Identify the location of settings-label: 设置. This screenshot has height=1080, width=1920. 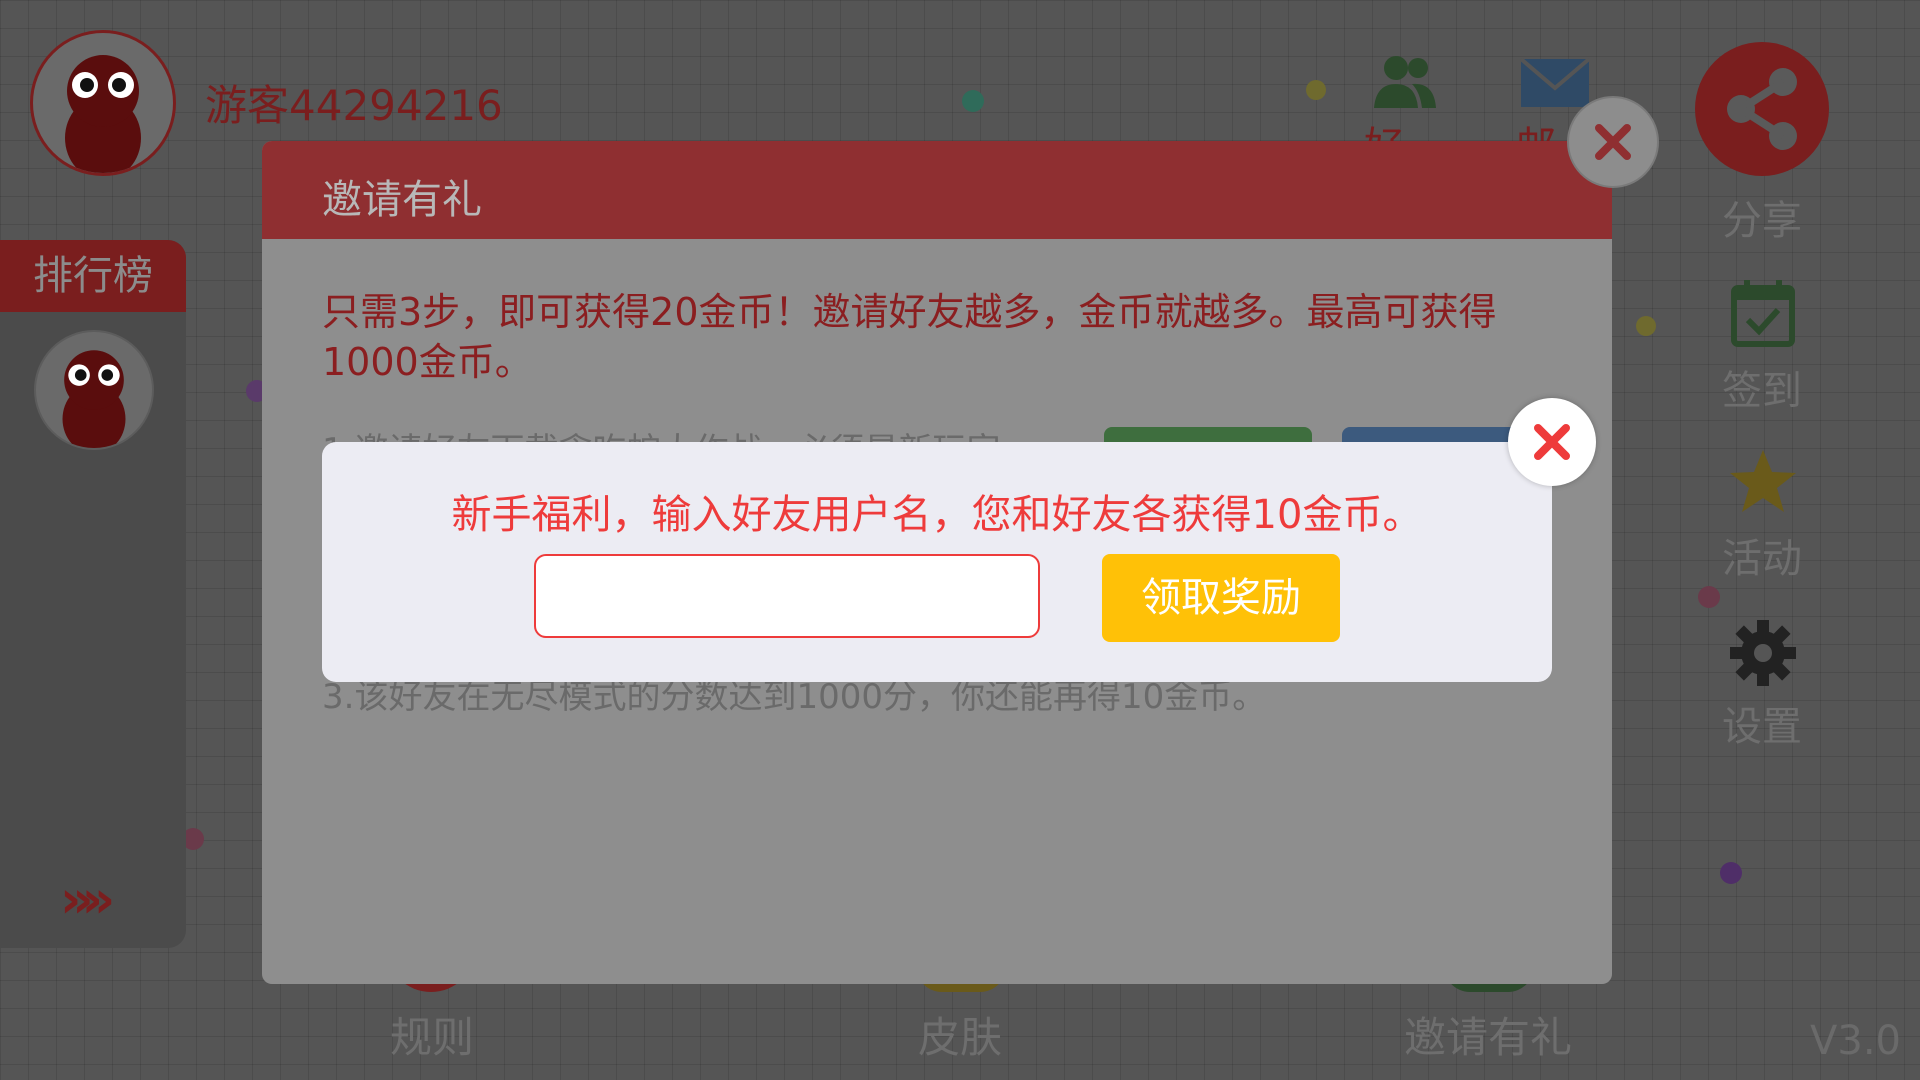
(1762, 727).